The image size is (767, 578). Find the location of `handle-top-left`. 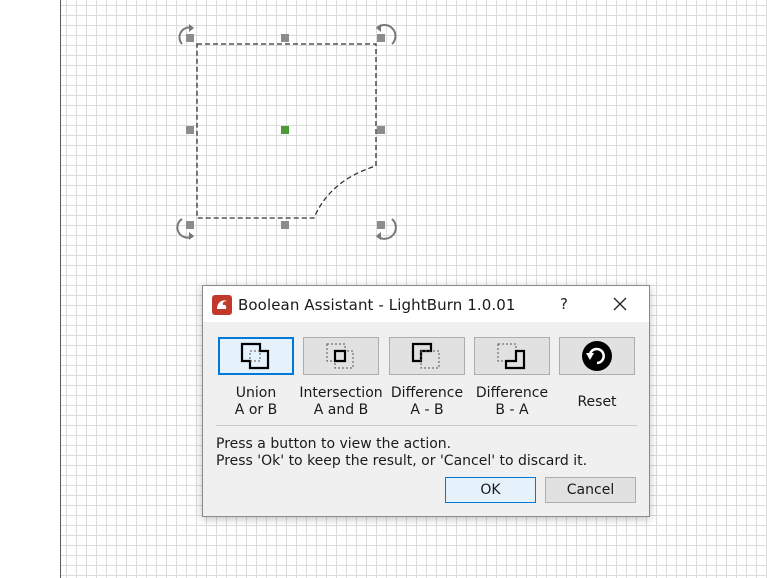

handle-top-left is located at coordinates (190, 38).